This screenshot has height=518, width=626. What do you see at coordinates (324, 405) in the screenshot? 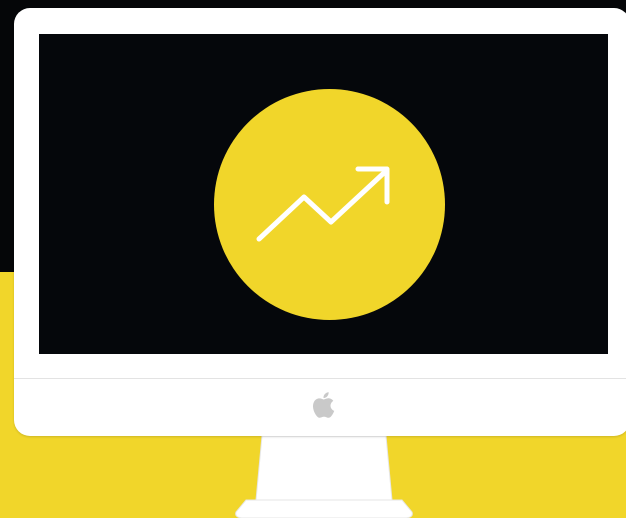
I see `apple-logo-icon` at bounding box center [324, 405].